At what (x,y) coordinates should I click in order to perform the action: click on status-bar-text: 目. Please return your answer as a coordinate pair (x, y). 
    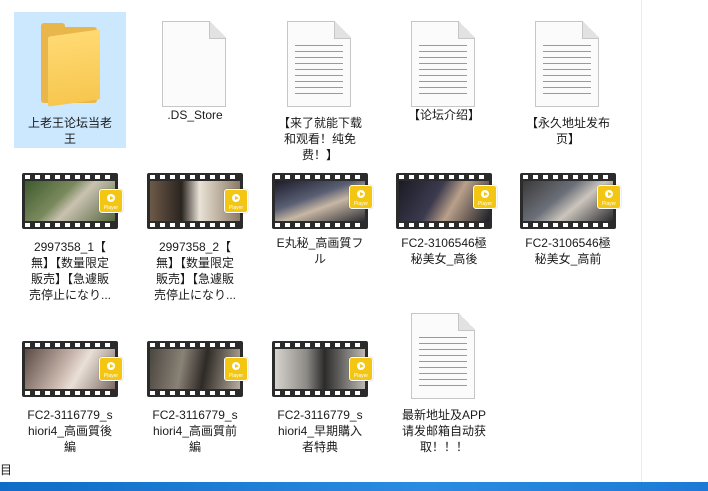
    Looking at the image, I should click on (5, 470).